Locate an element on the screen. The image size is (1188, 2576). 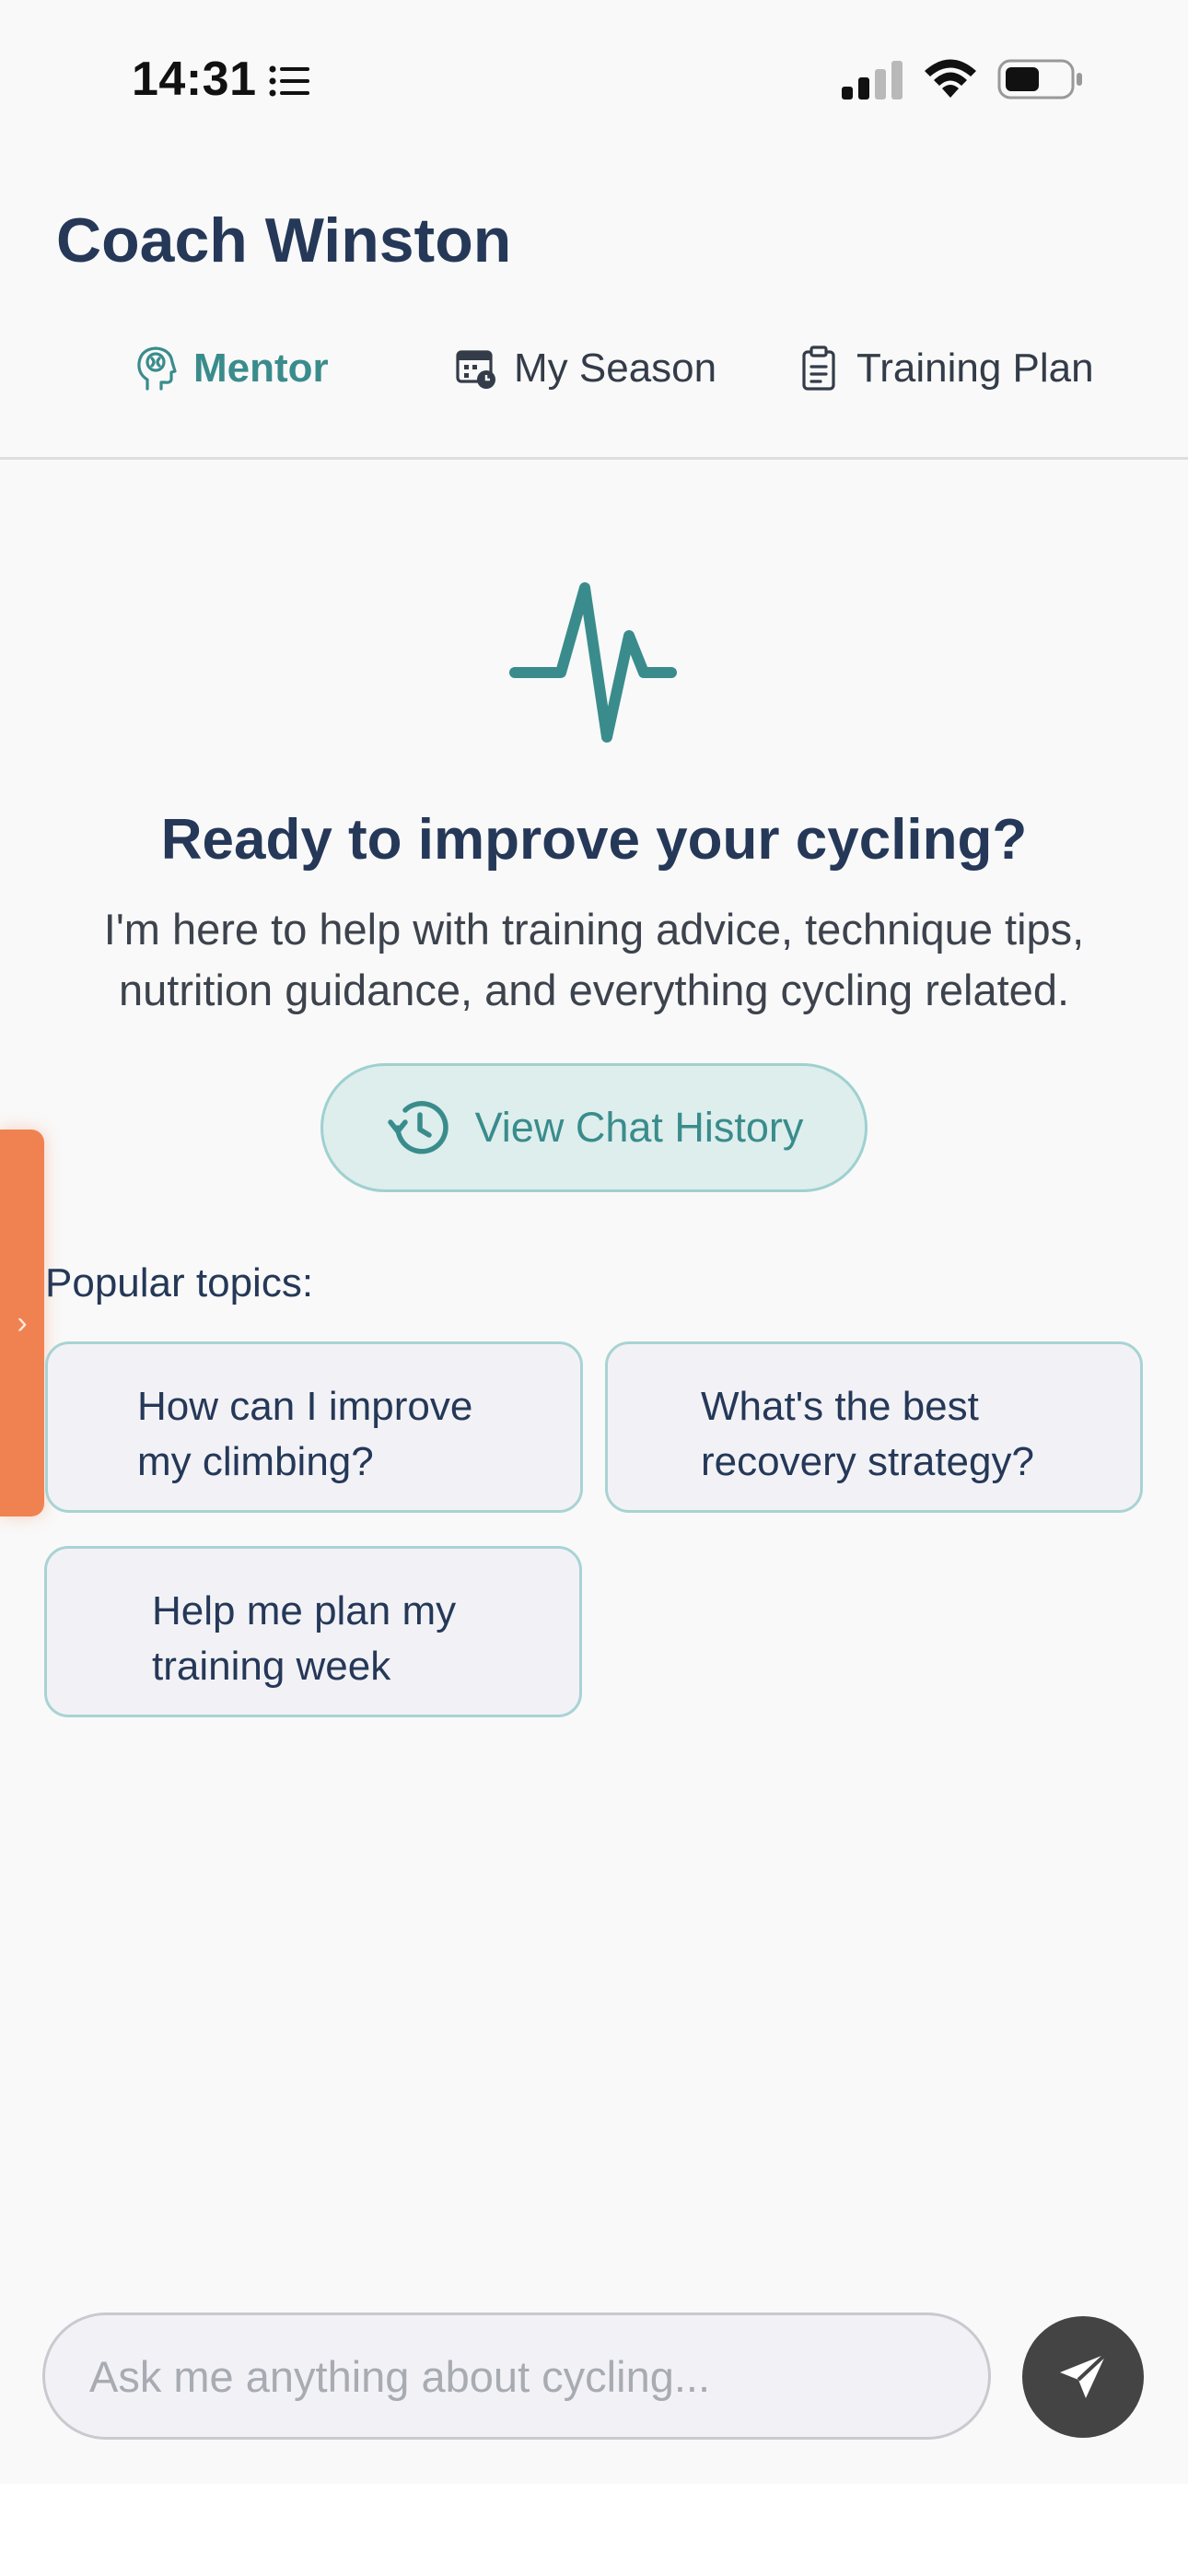
pulse-icon is located at coordinates (593, 662).